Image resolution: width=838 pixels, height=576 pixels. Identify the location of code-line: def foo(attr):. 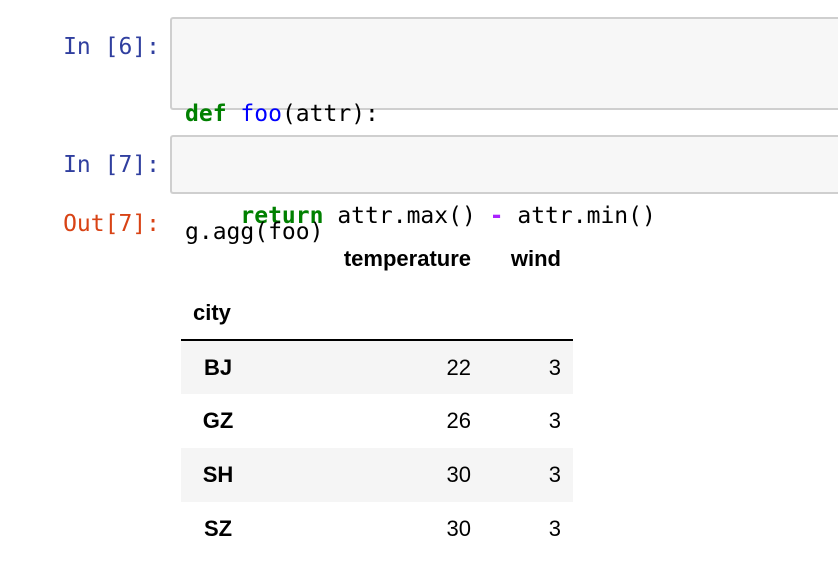
(511, 114).